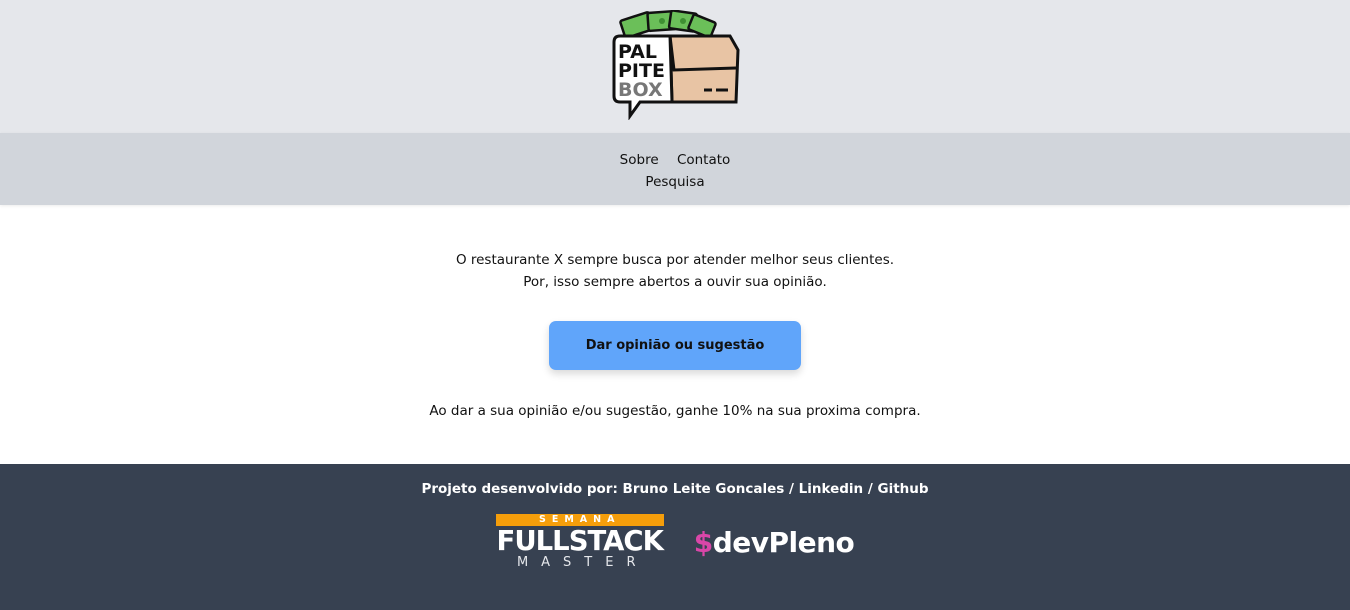 Image resolution: width=1350 pixels, height=610 pixels. What do you see at coordinates (639, 160) in the screenshot?
I see `nav-item-sobre: Sobre` at bounding box center [639, 160].